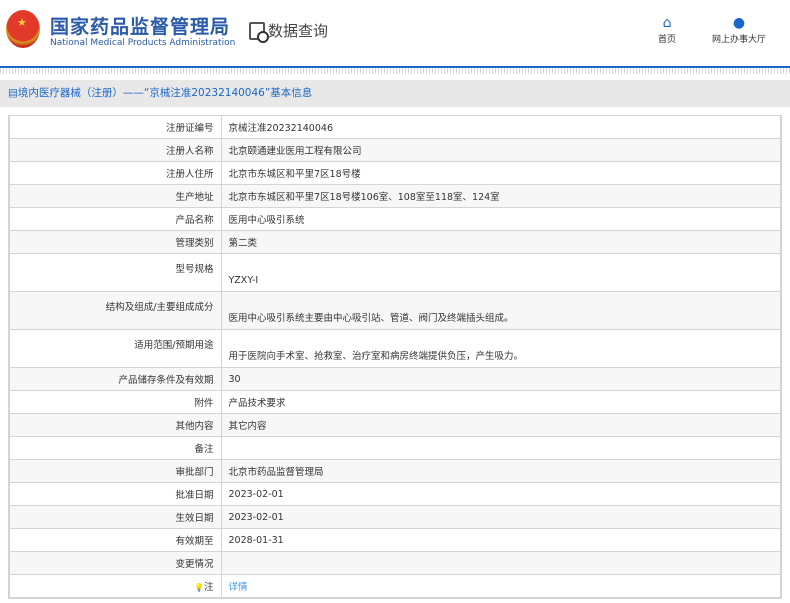  I want to click on row-label-text: 产品名称, so click(194, 220).